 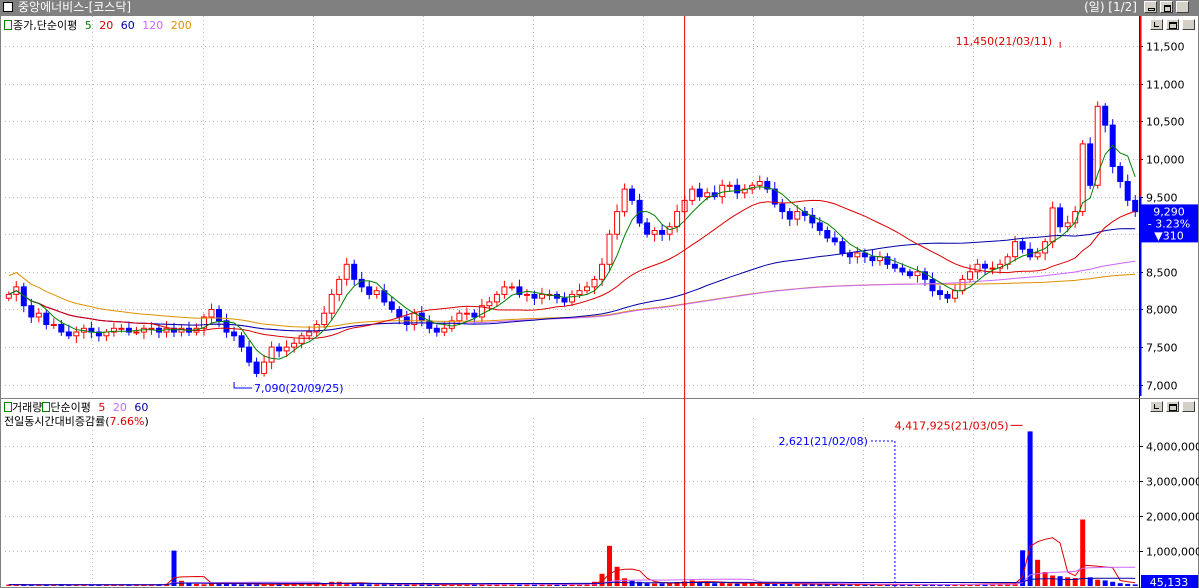 I want to click on low-pointer-line, so click(x=243, y=385).